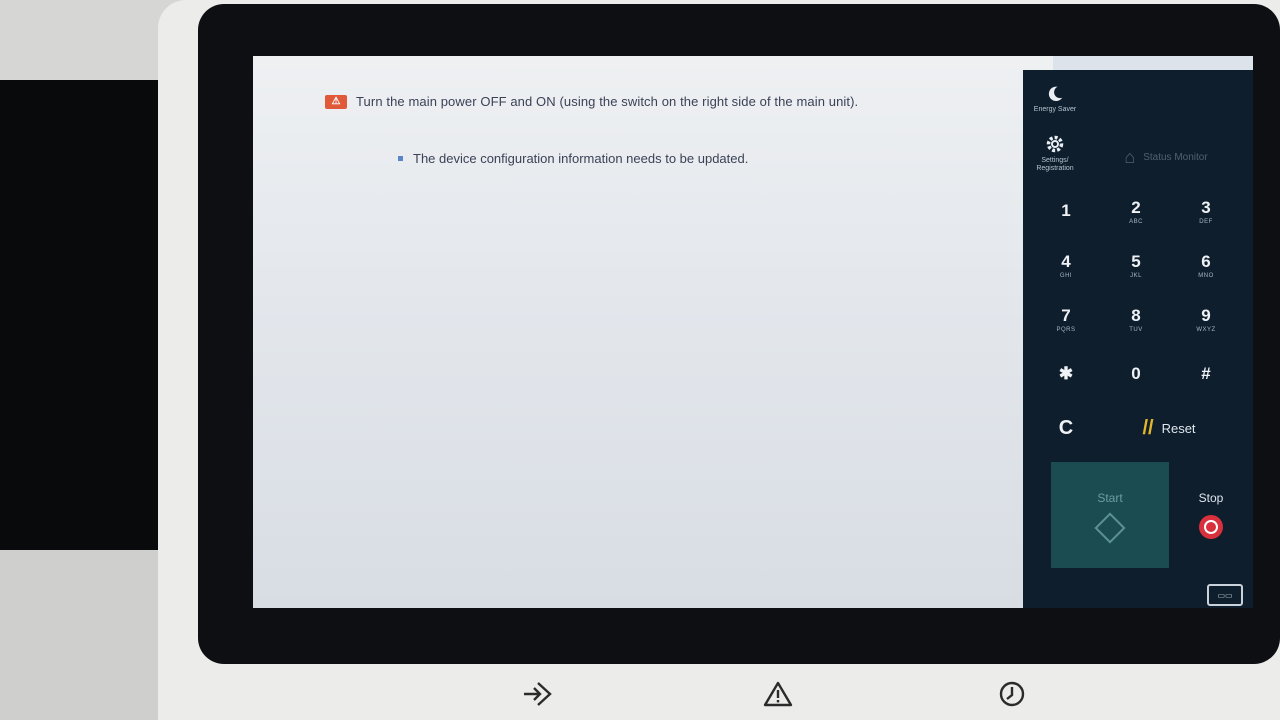 The image size is (1280, 720). I want to click on key-2: 2 ABC, so click(1136, 212).